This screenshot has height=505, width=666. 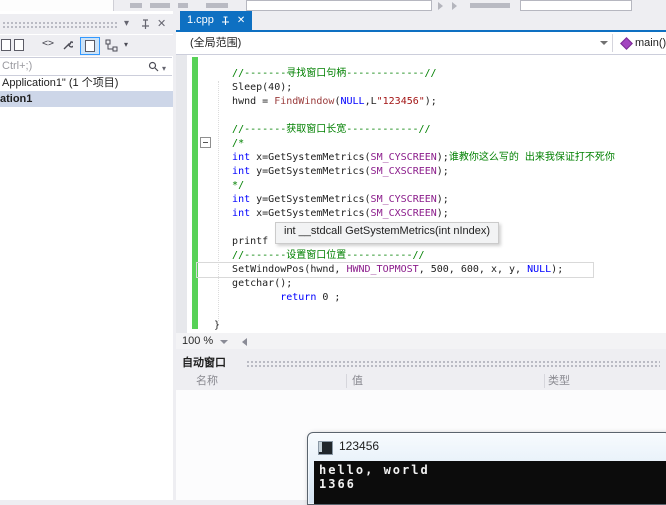 I want to click on window-menu-icon: ▾, so click(x=126, y=24).